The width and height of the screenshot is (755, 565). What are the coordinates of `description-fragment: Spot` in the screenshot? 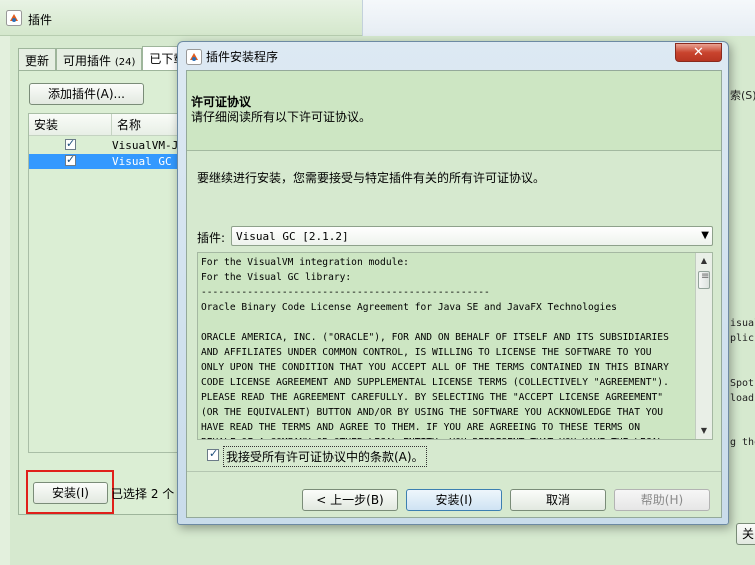 It's located at (742, 383).